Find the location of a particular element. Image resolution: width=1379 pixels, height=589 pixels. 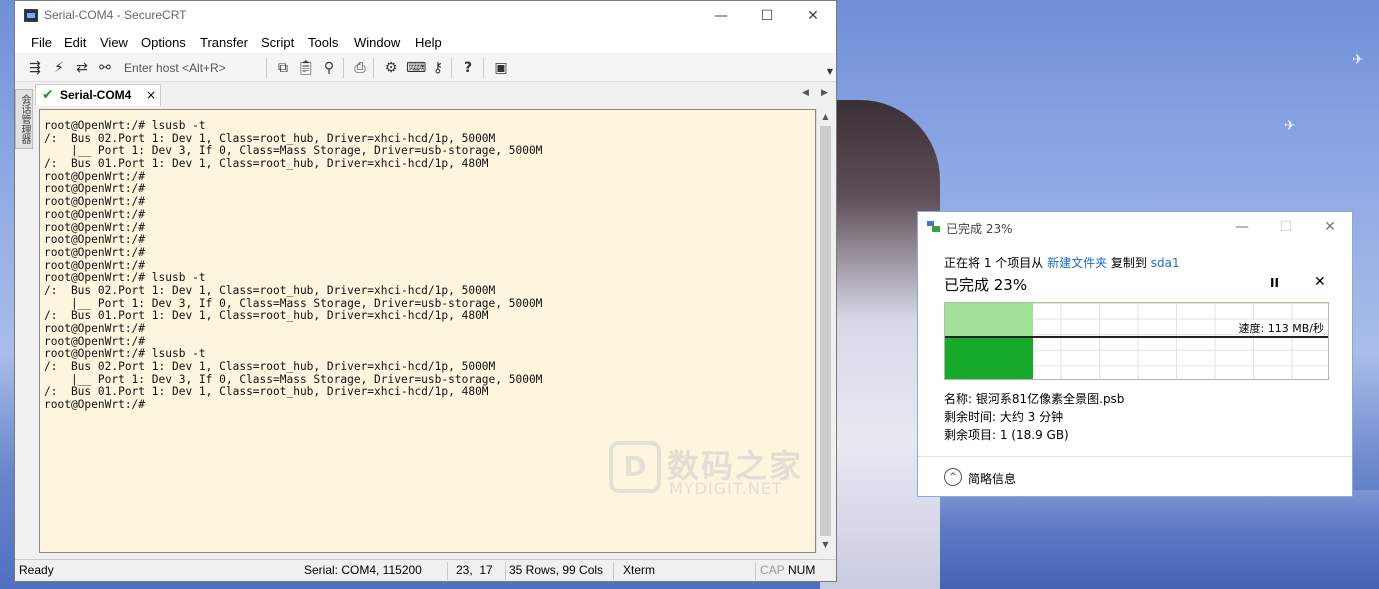

menu-transfer: Transfer is located at coordinates (224, 42).